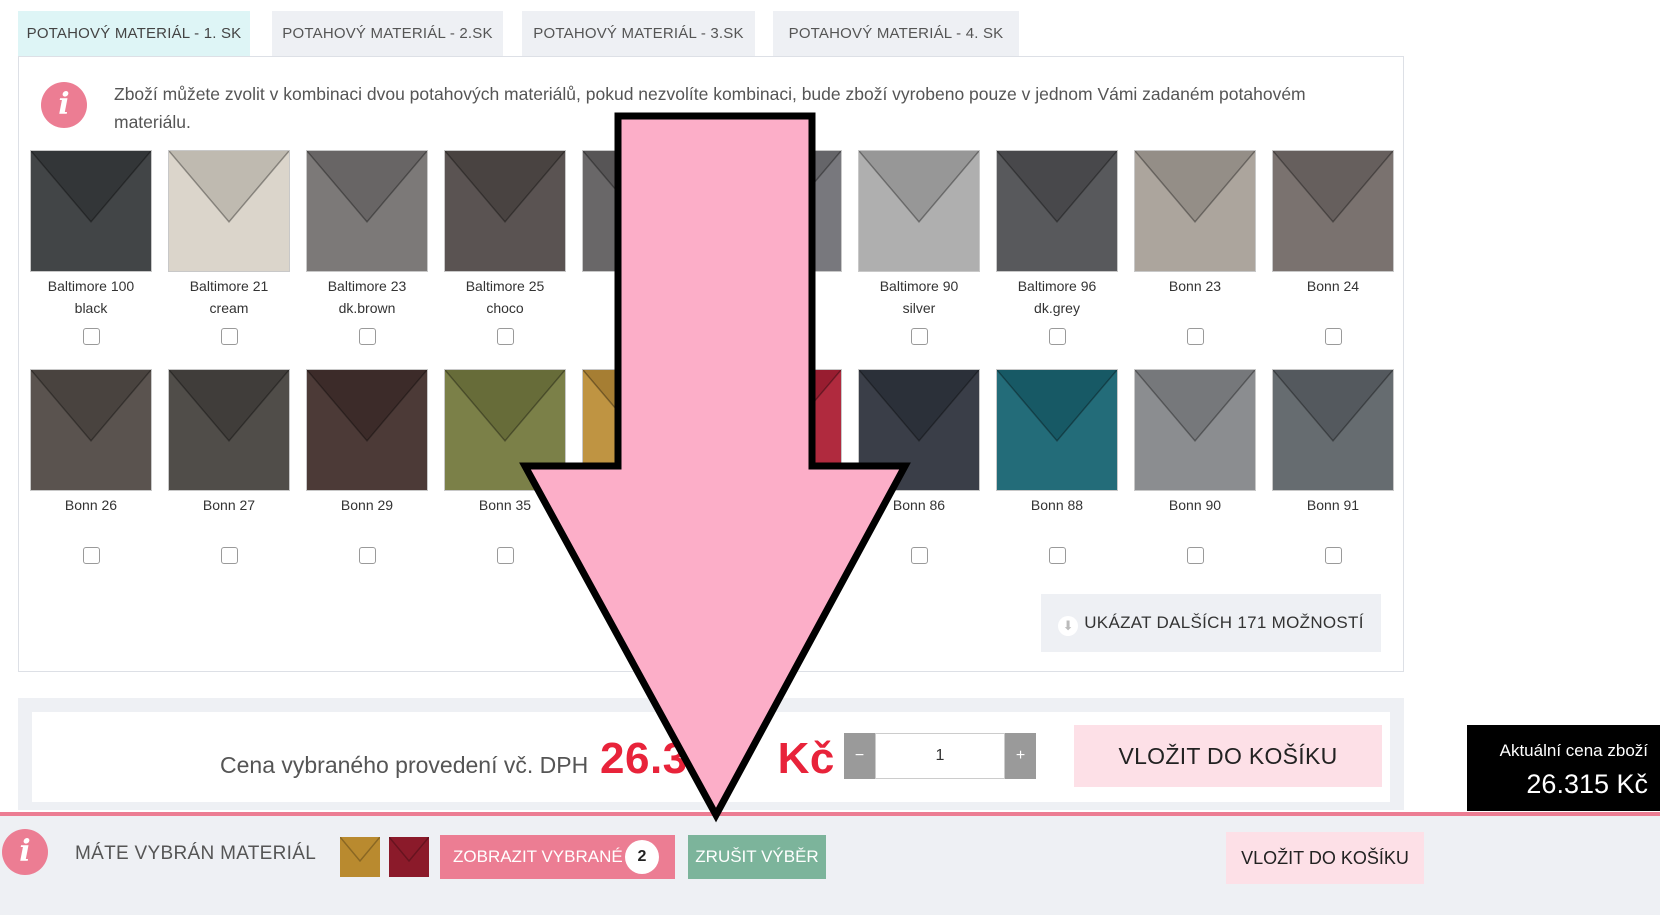 The width and height of the screenshot is (1660, 915). I want to click on swatch-label: Baltimore 96 dk.grey, so click(1057, 297).